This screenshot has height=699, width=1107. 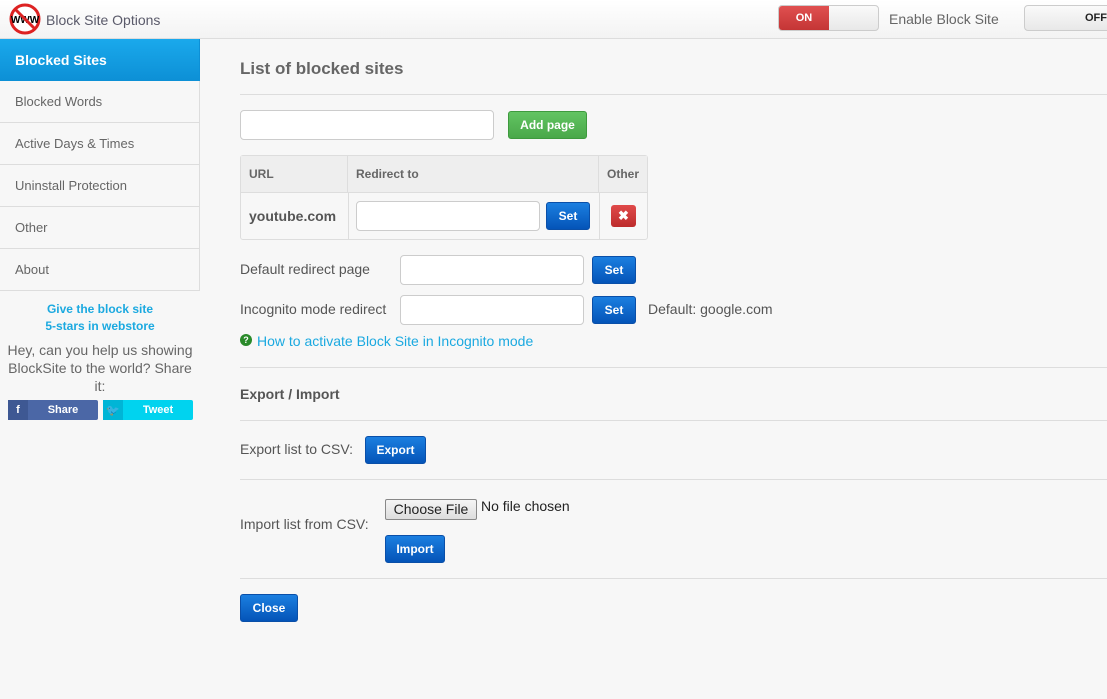 I want to click on sidebar-item-active-days: Active Days & Times, so click(x=100, y=144).